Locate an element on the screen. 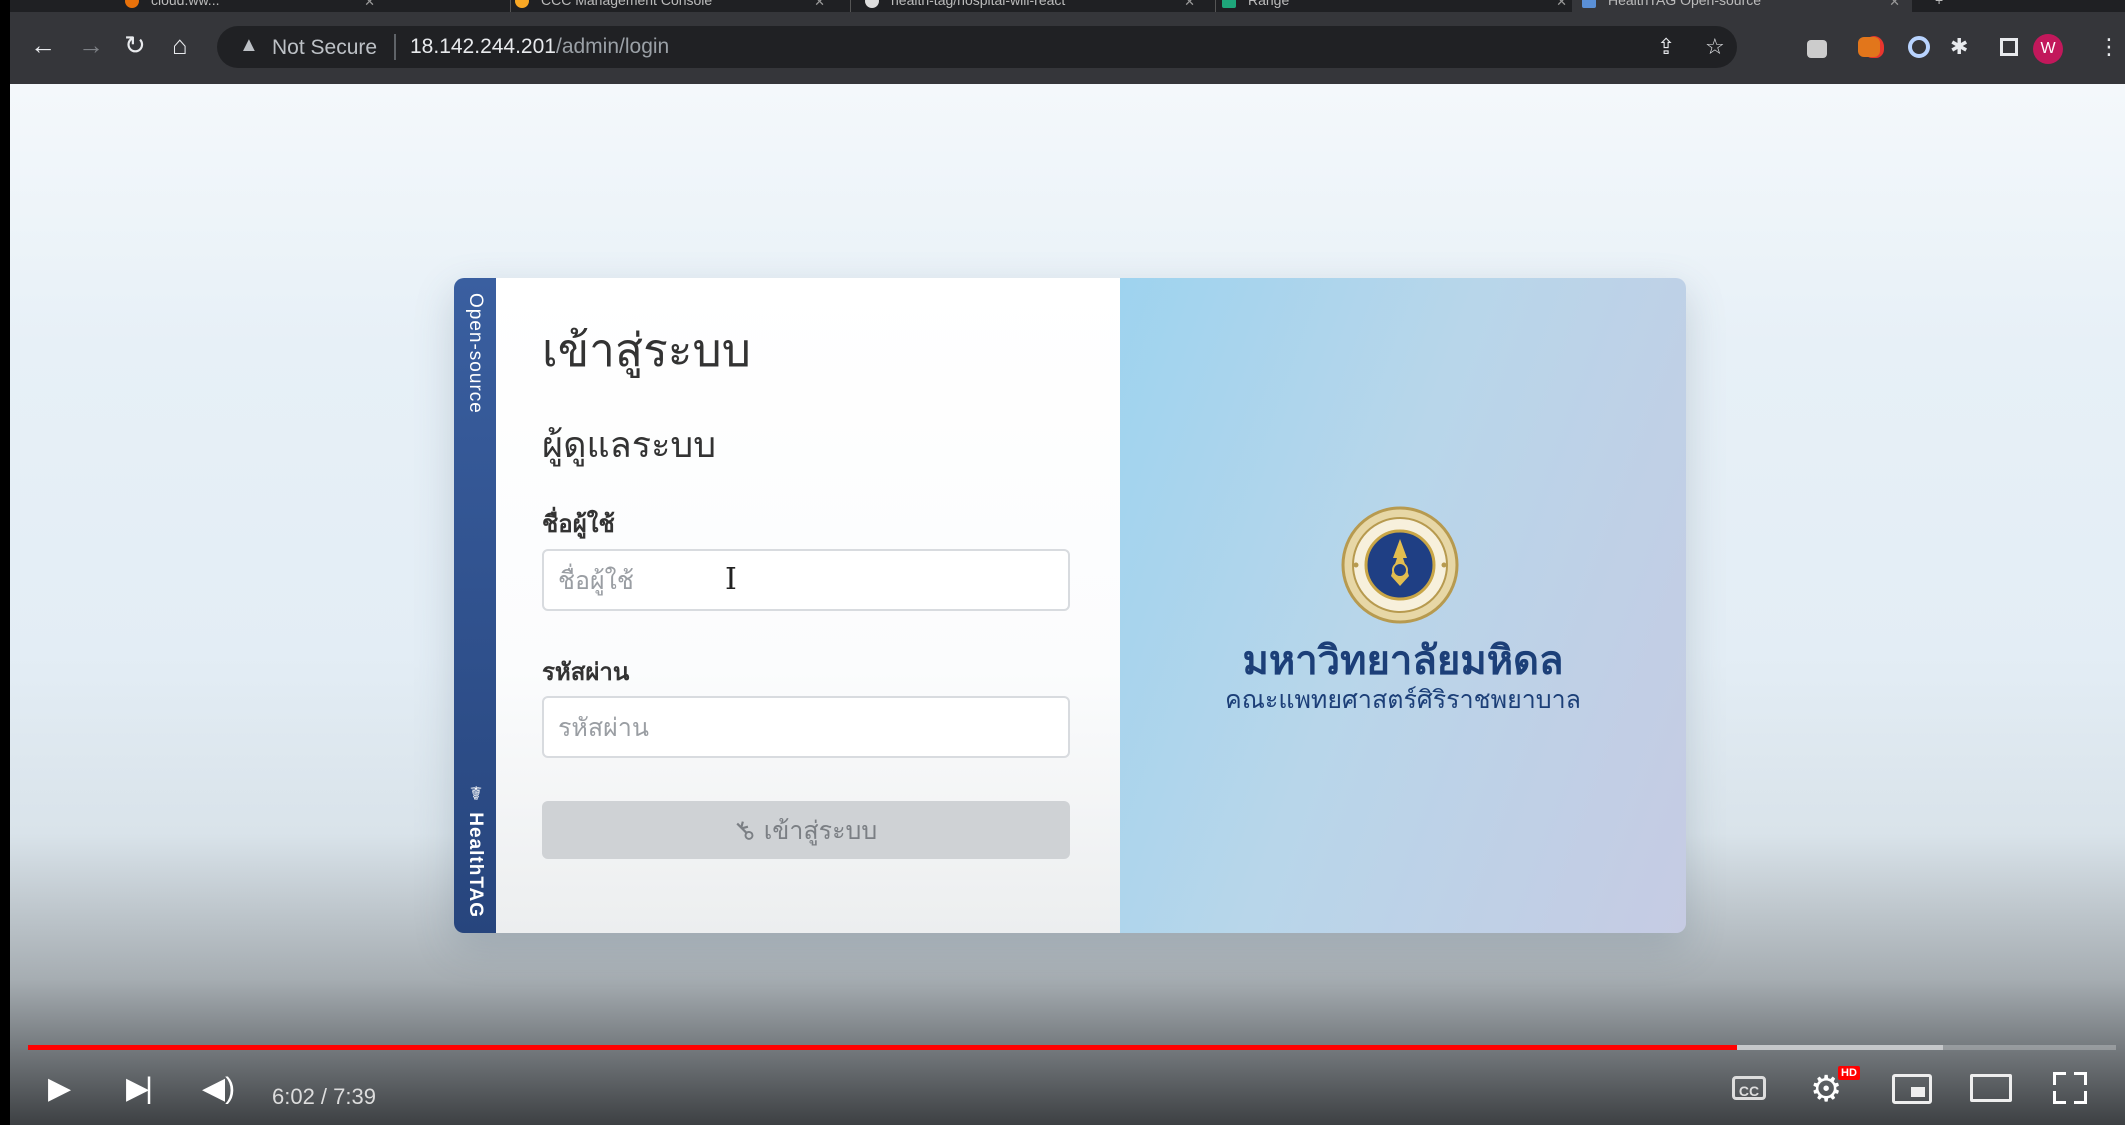  university-seal-logo is located at coordinates (1400, 565).